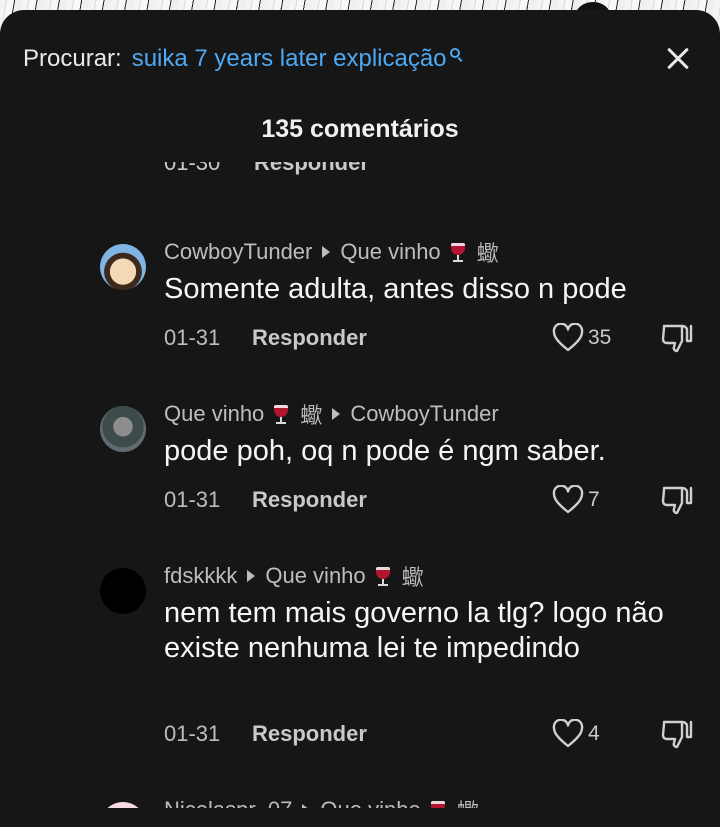  Describe the element at coordinates (214, 414) in the screenshot. I see `comment-username: Que vinho` at that location.